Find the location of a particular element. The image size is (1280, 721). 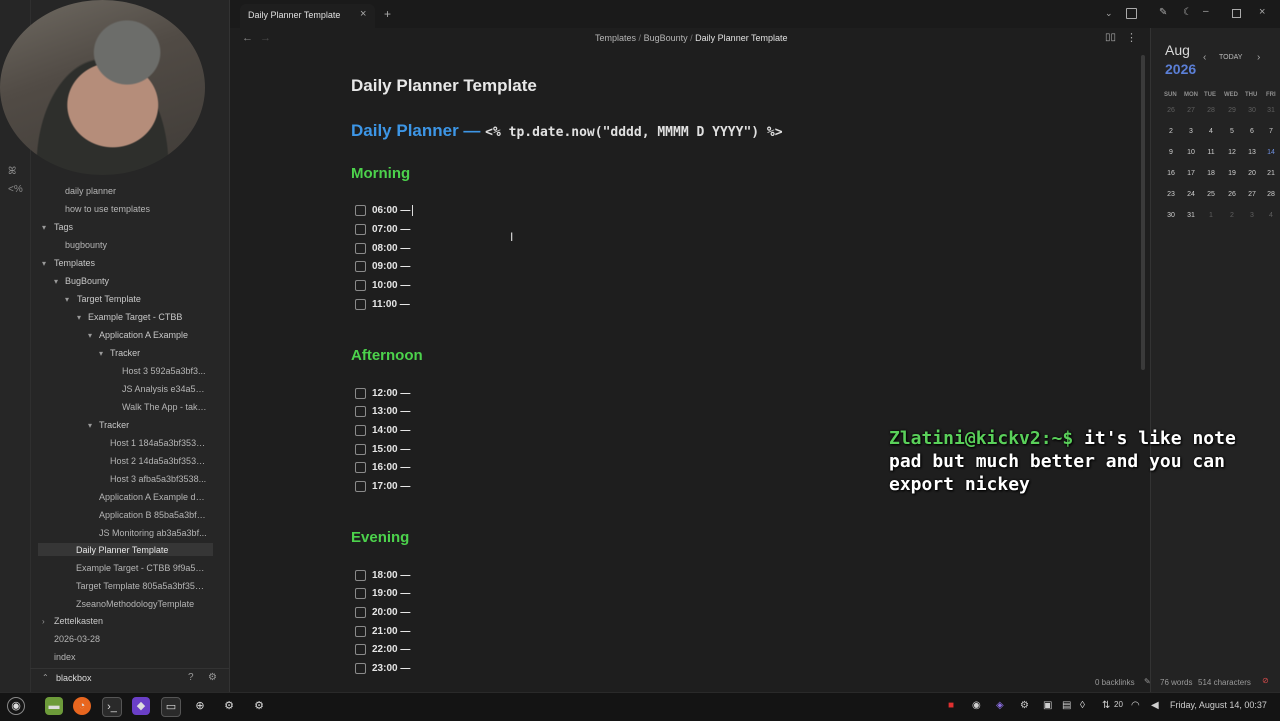

task-item: 20:00 — is located at coordinates (382, 615).